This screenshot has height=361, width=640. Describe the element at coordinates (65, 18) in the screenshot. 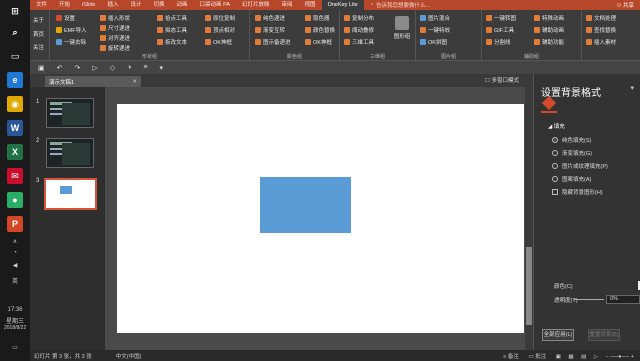

I see `ribbon-button: 设置` at that location.